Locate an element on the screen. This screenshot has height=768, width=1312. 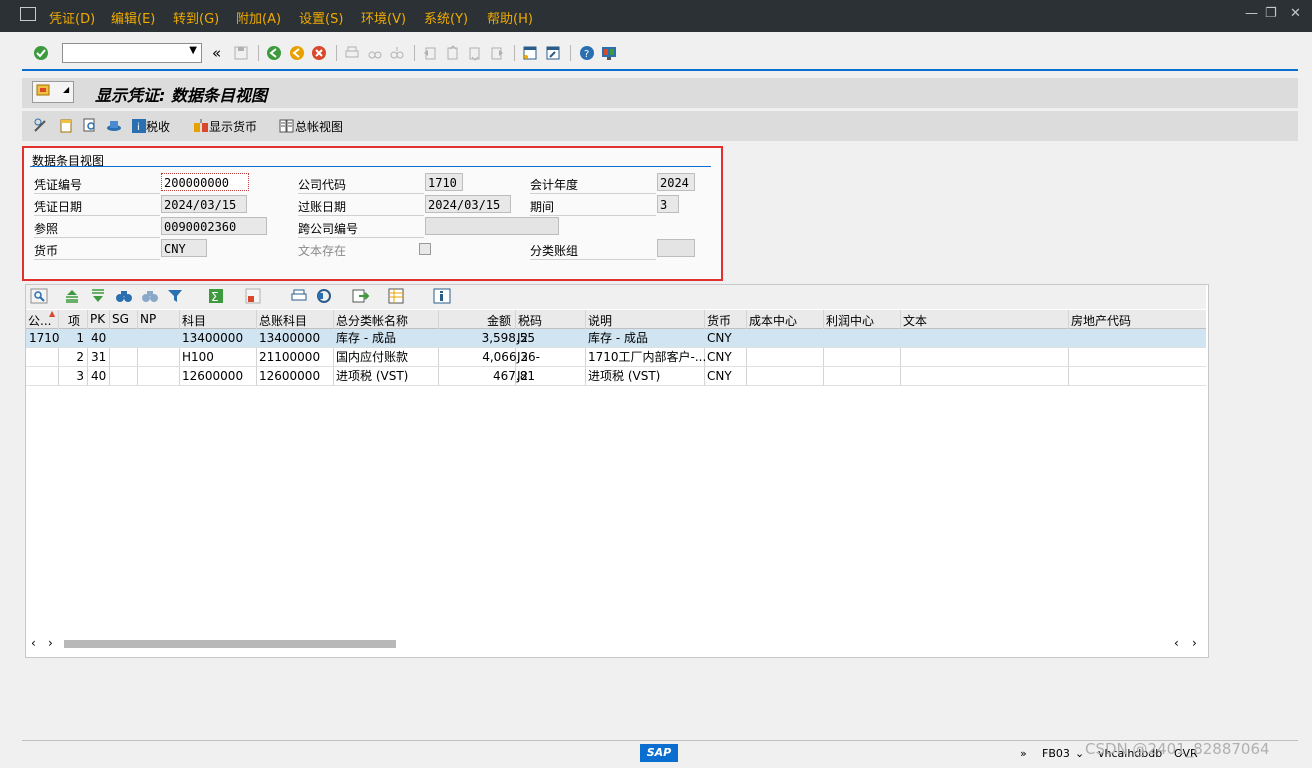
menu-extras: 附加(A) is located at coordinates (258, 17).